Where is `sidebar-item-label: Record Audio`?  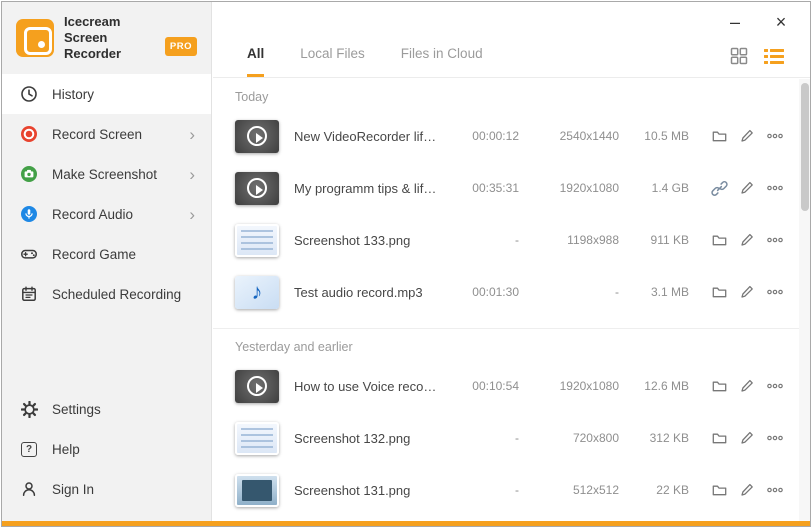 sidebar-item-label: Record Audio is located at coordinates (93, 214).